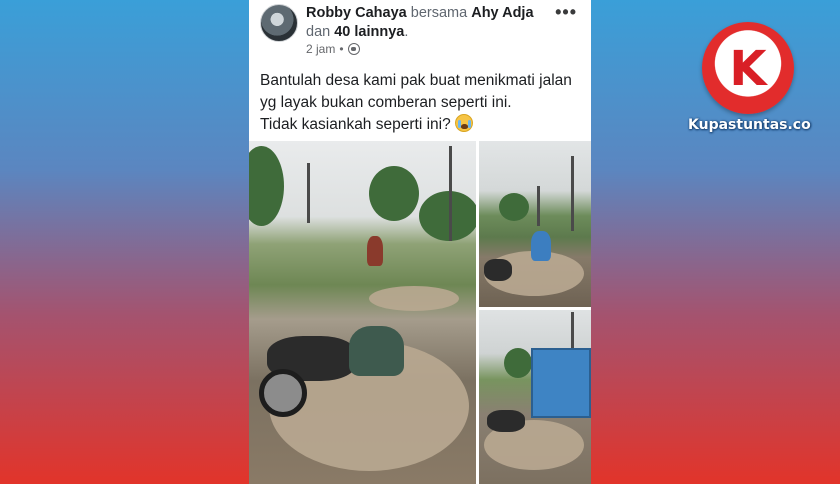 The height and width of the screenshot is (484, 840). What do you see at coordinates (561, 383) in the screenshot?
I see `truck-shape` at bounding box center [561, 383].